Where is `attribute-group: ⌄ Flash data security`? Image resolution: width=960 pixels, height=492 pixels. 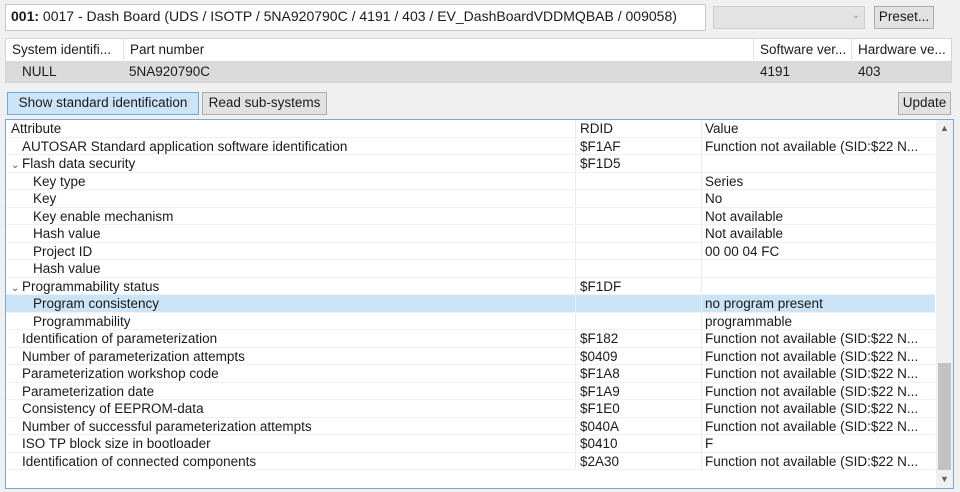 attribute-group: ⌄ Flash data security is located at coordinates (291, 163).